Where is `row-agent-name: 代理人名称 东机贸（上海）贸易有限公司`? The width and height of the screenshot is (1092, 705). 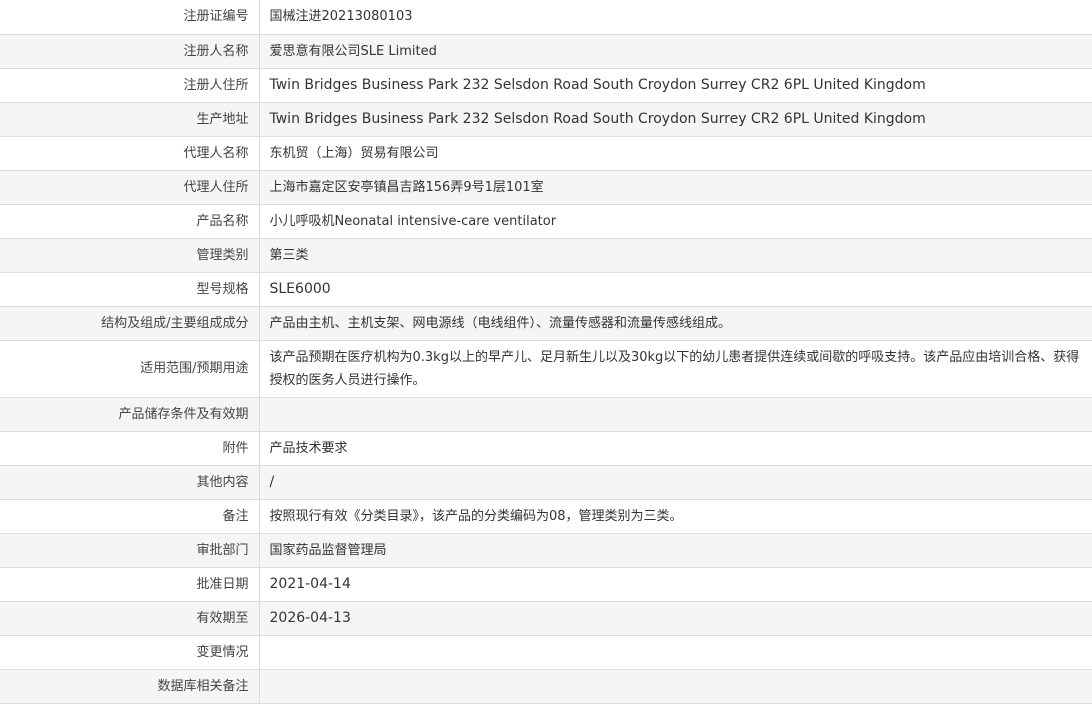
row-agent-name: 代理人名称 东机贸（上海）贸易有限公司 is located at coordinates (546, 153).